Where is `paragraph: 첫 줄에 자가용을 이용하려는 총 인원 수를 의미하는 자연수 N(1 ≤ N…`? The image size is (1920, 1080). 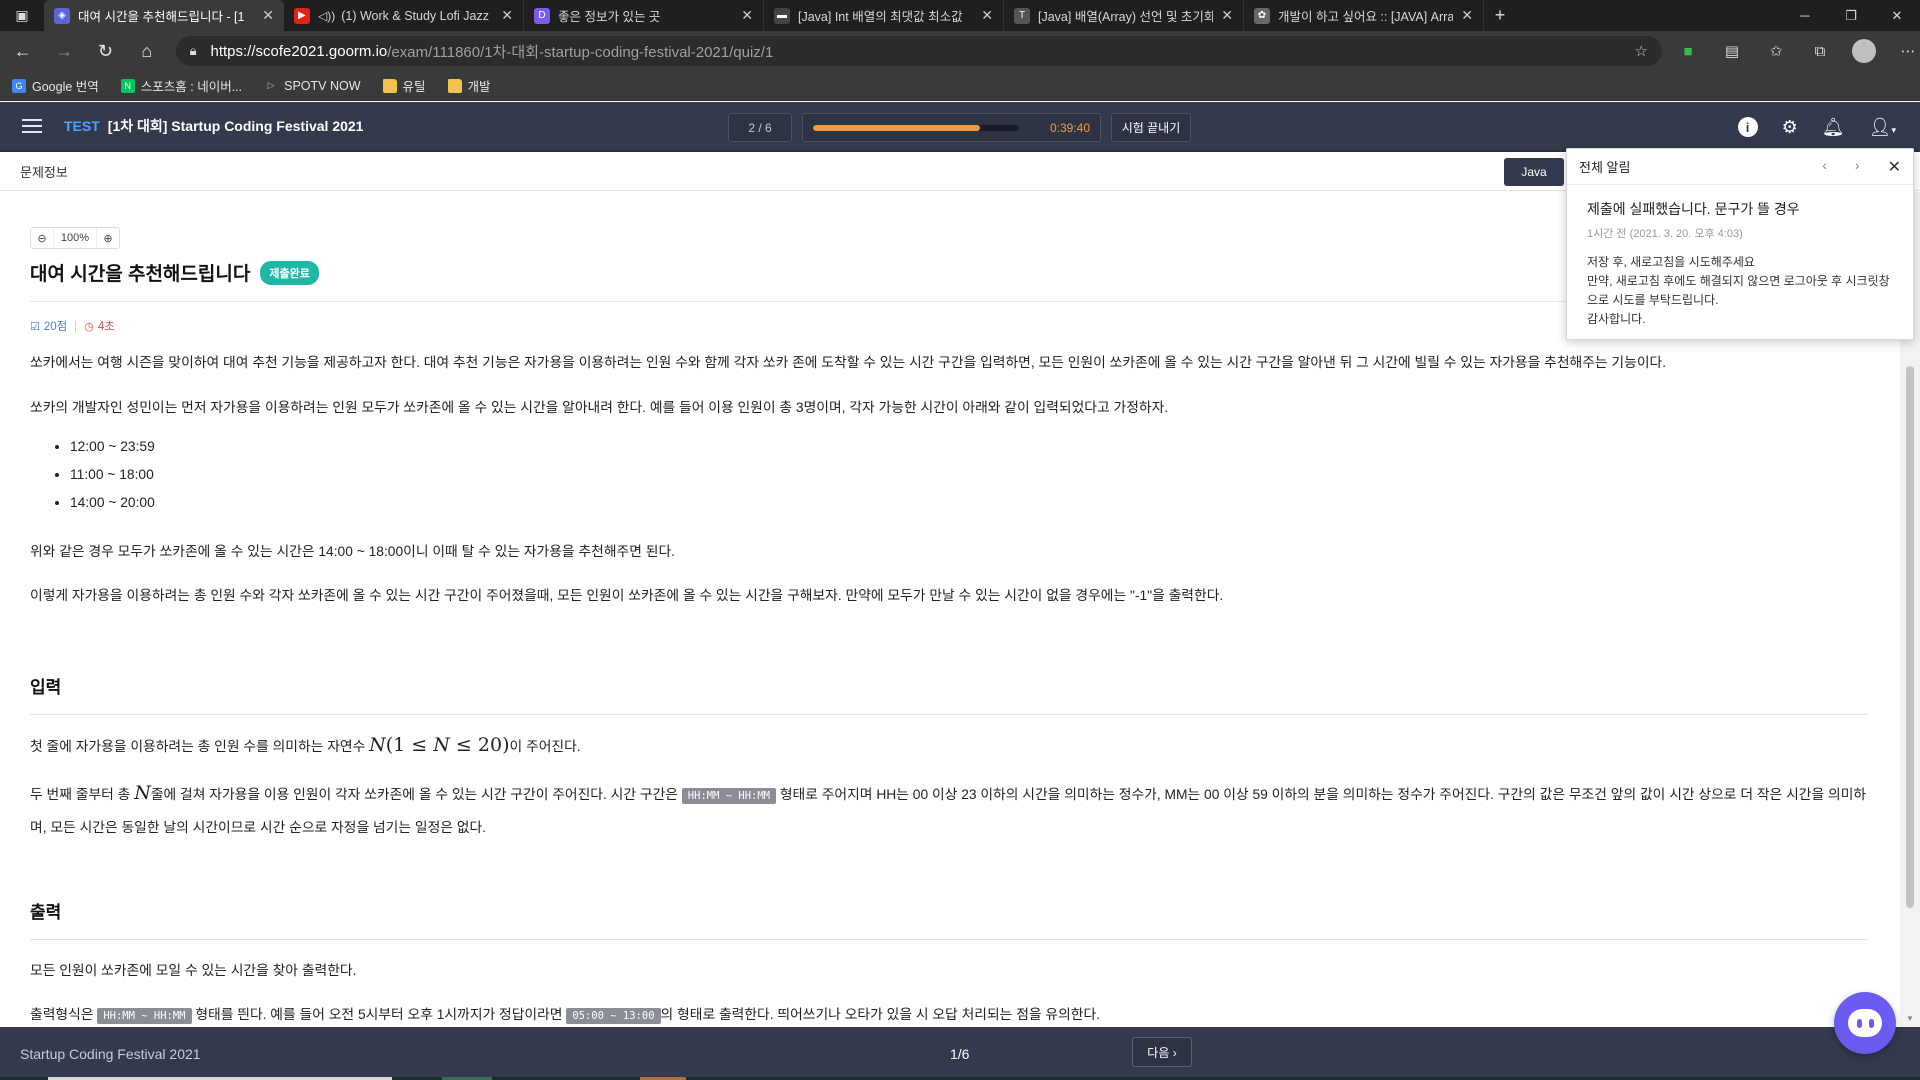
paragraph: 첫 줄에 자가용을 이용하려는 총 인원 수를 의미하는 자연수 N(1 ≤ N… is located at coordinates (950, 746).